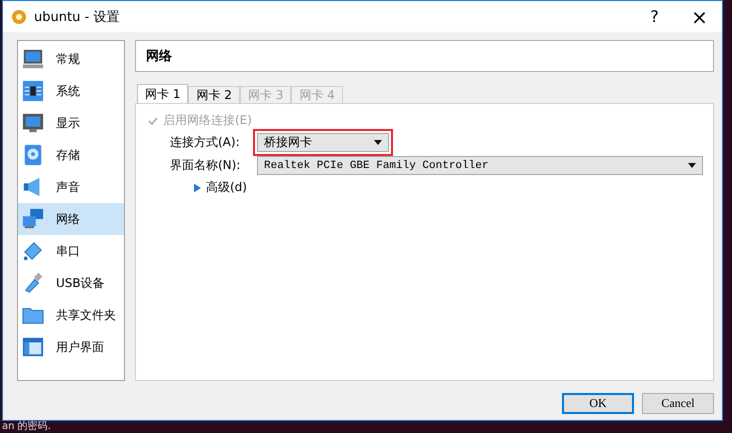 The width and height of the screenshot is (732, 433). What do you see at coordinates (71, 347) in the screenshot?
I see `sidebar-item: 用户界面` at bounding box center [71, 347].